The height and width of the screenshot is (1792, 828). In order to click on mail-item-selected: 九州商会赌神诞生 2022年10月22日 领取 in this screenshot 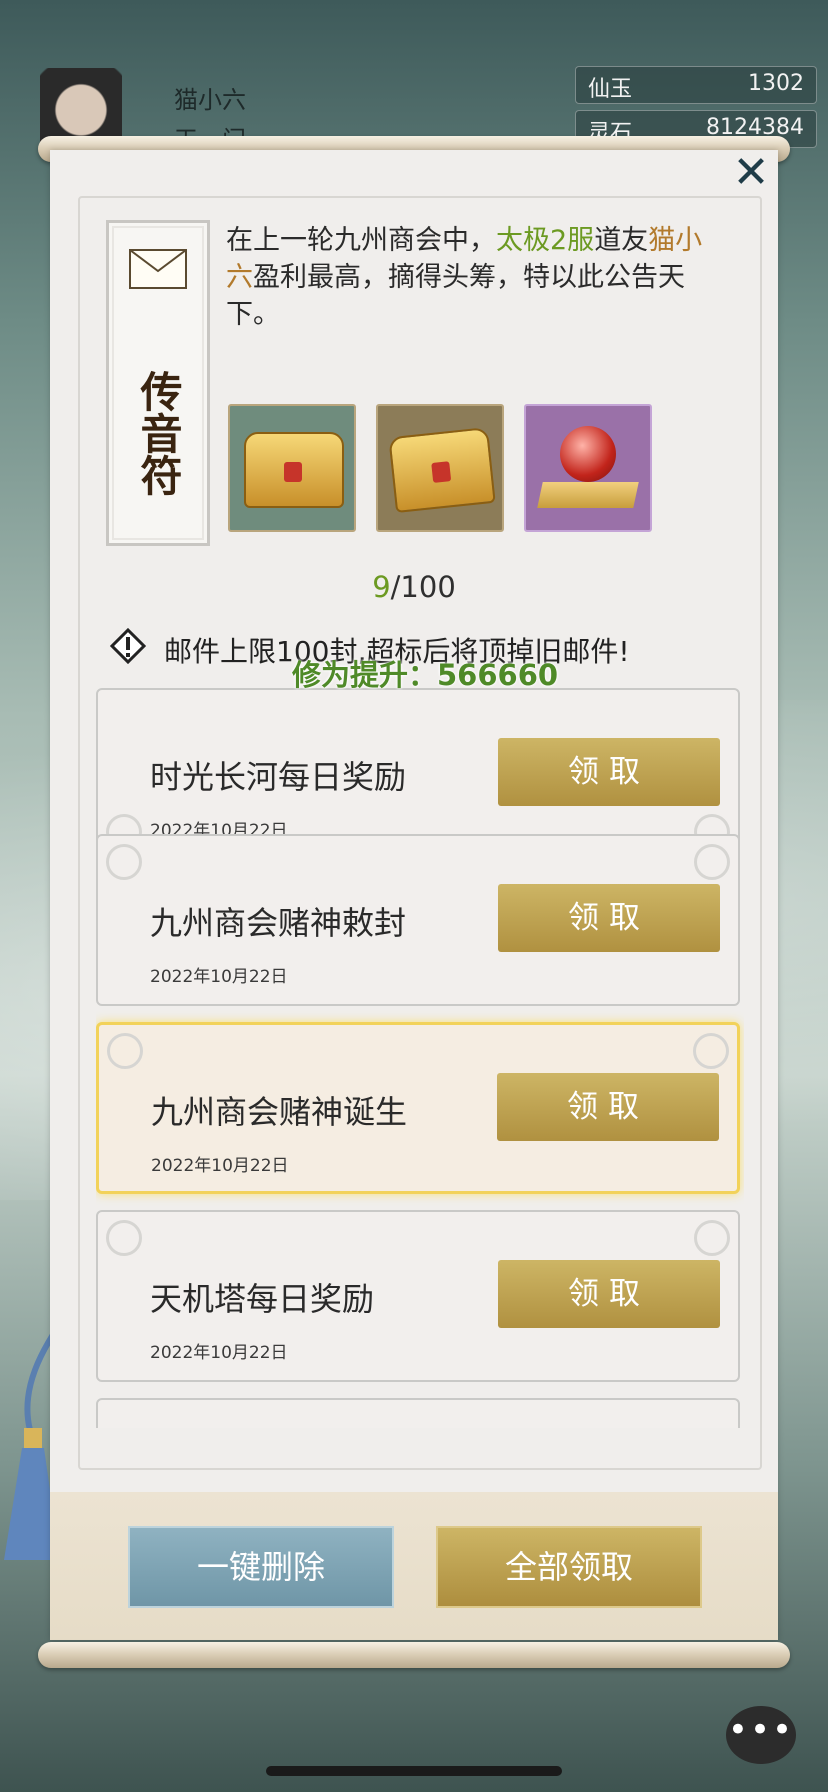, I will do `click(418, 1108)`.